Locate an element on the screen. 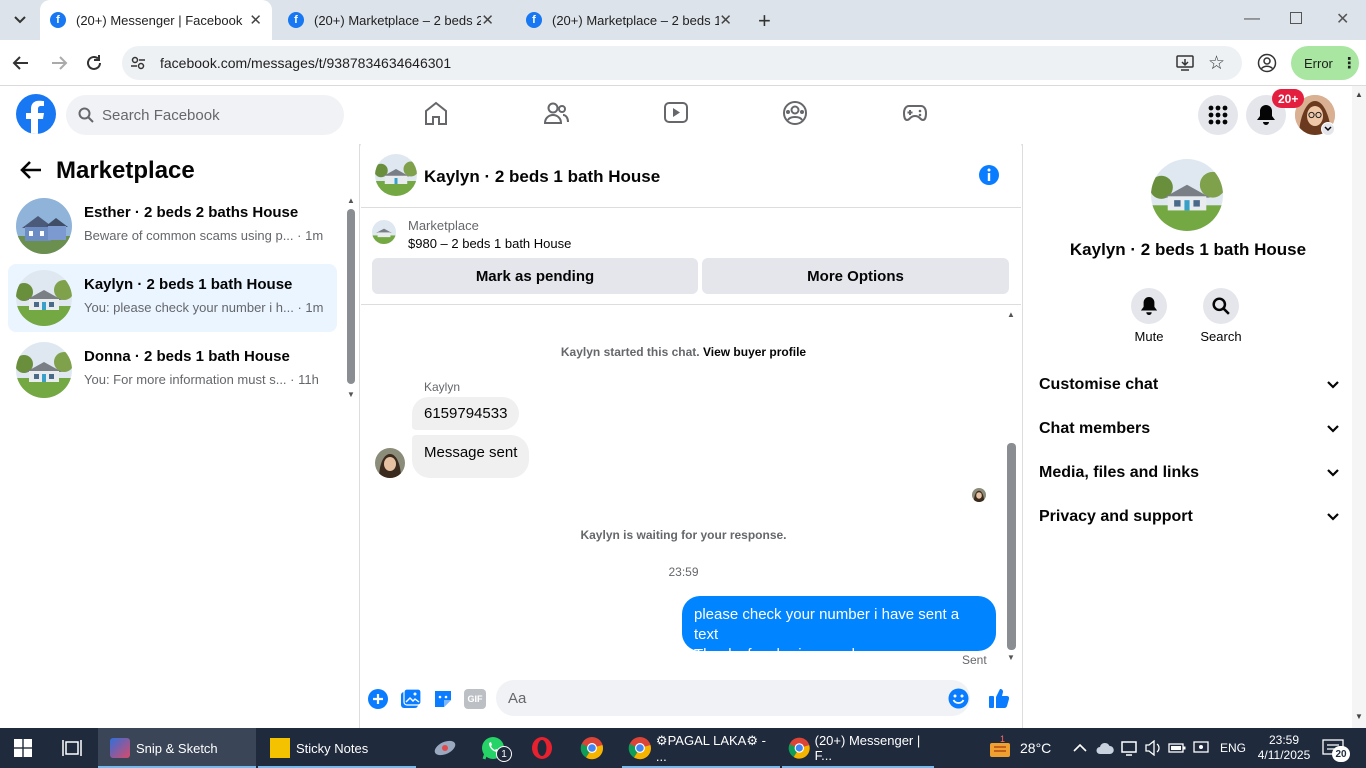 Image resolution: width=1366 pixels, height=768 pixels. volume-icon is located at coordinates (1153, 748).